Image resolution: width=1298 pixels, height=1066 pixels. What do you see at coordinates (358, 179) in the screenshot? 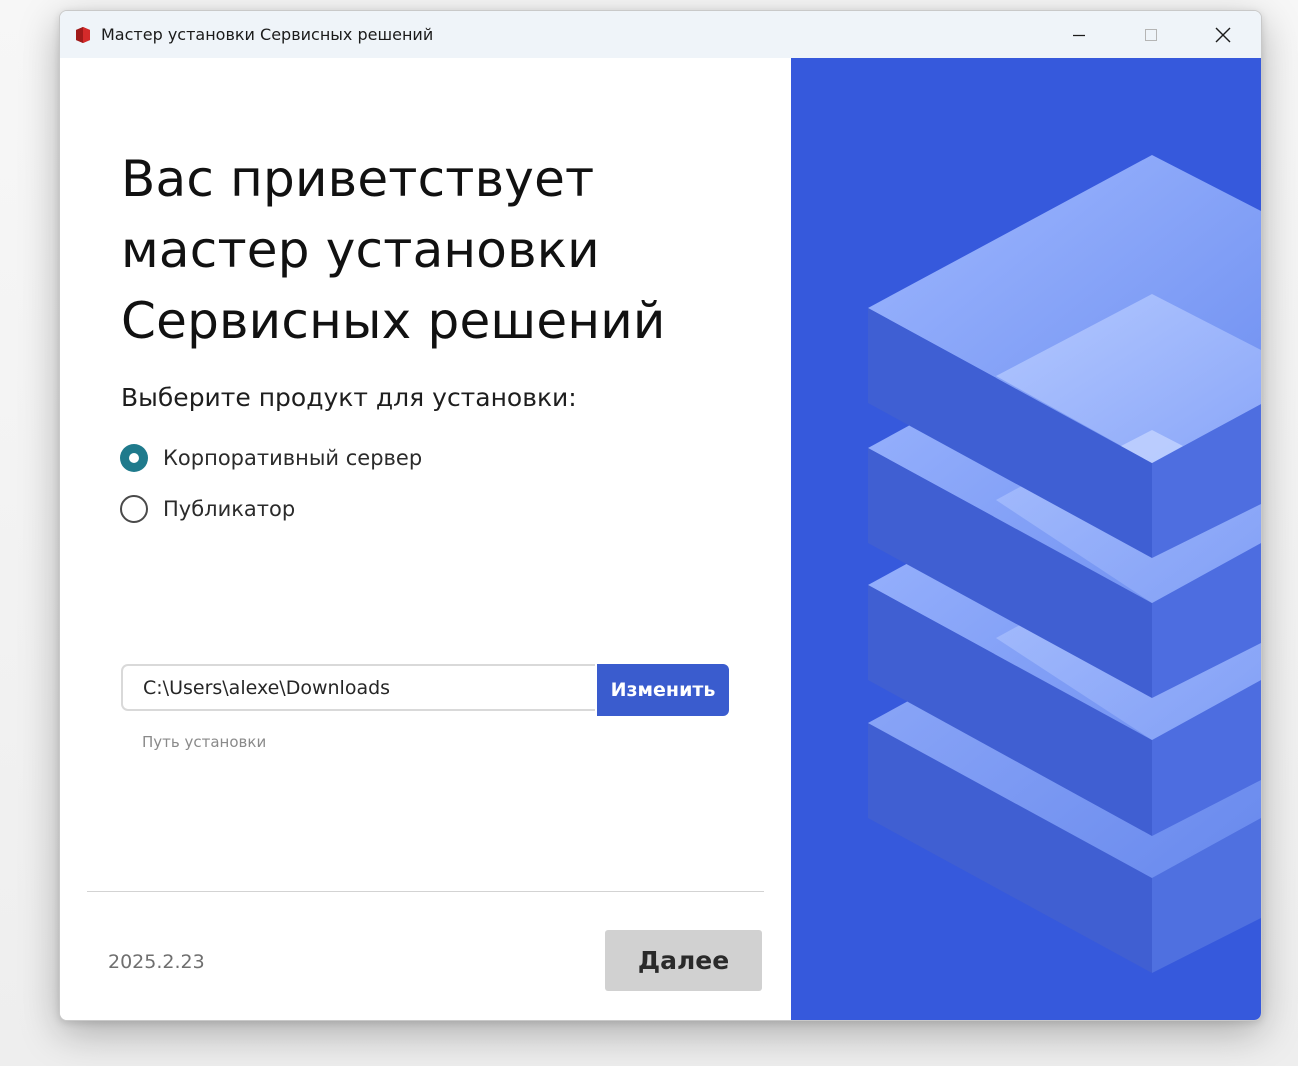
I see `heading-line: Вас приветствует` at bounding box center [358, 179].